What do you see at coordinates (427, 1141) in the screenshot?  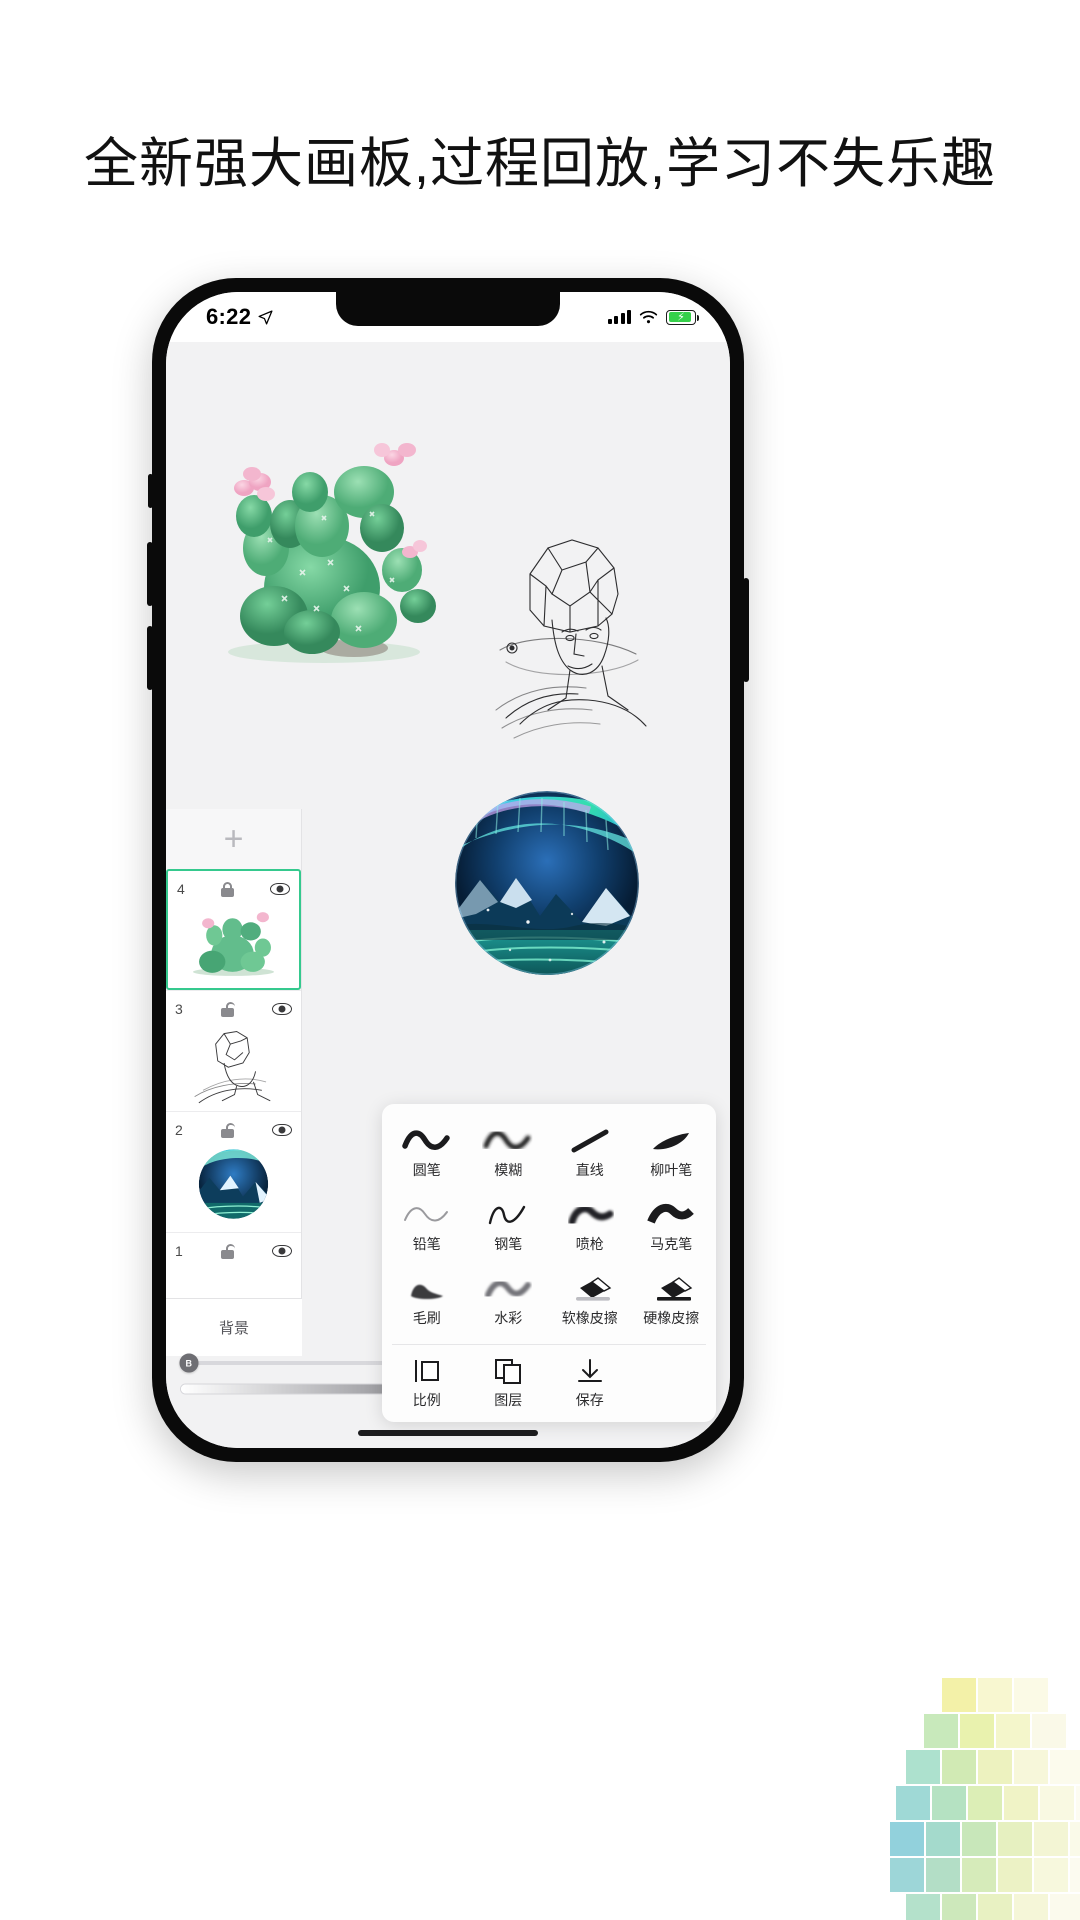 I see `round-brush-icon` at bounding box center [427, 1141].